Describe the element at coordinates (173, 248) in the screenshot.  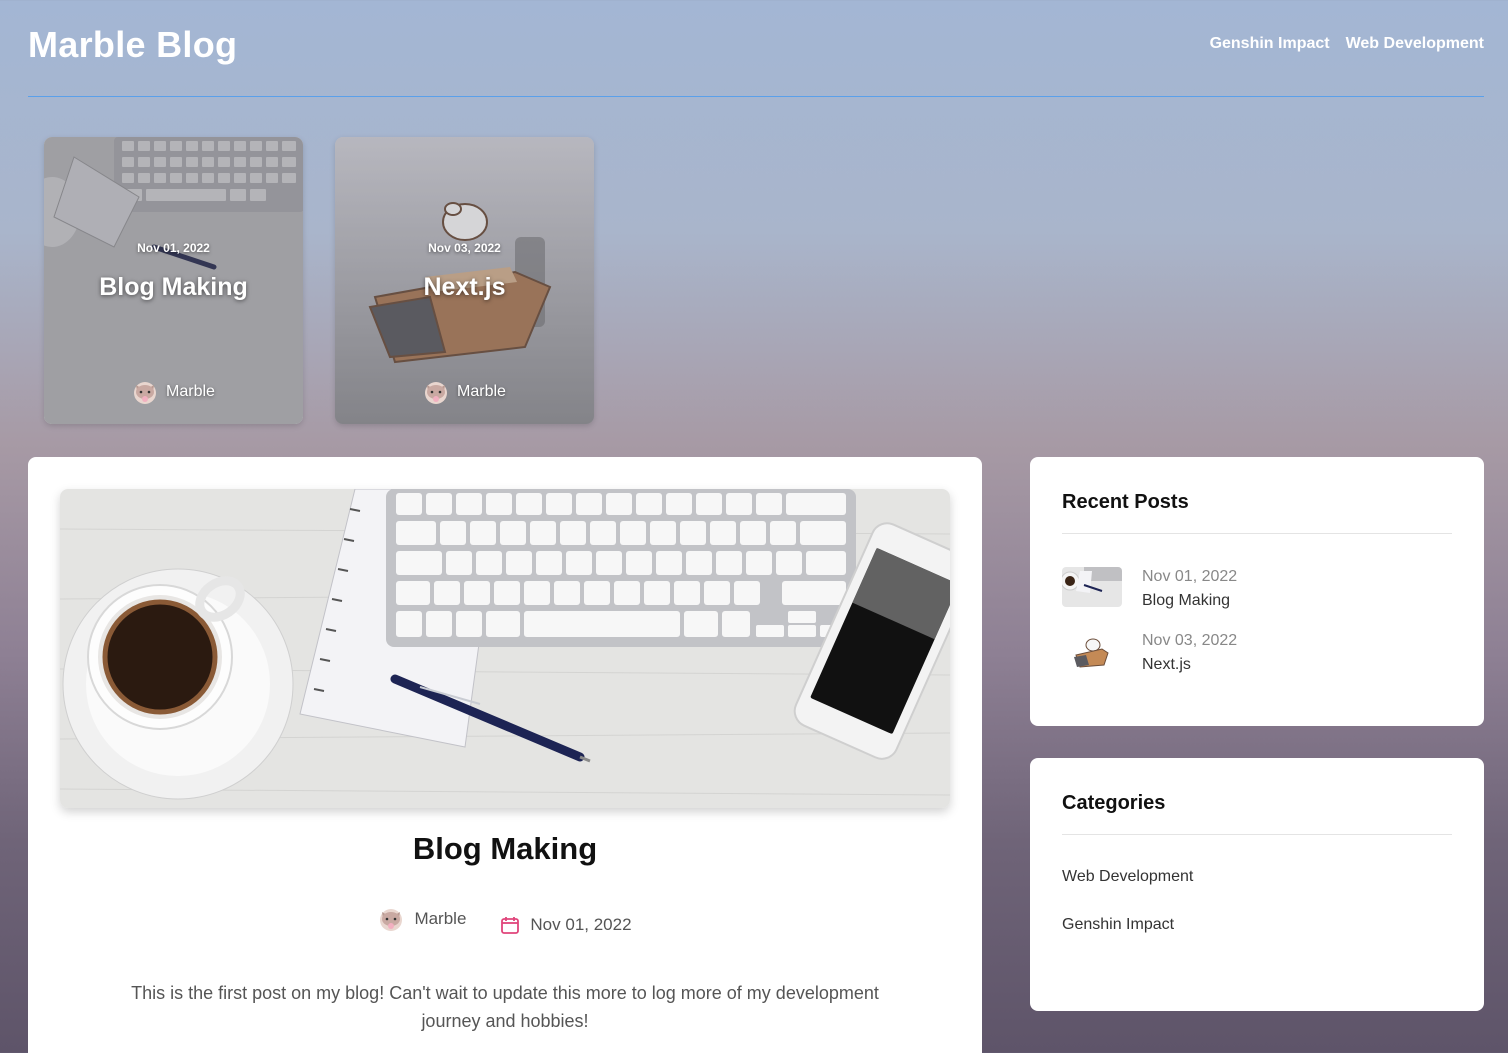
I see `card-date: Nov 01, 2022` at that location.